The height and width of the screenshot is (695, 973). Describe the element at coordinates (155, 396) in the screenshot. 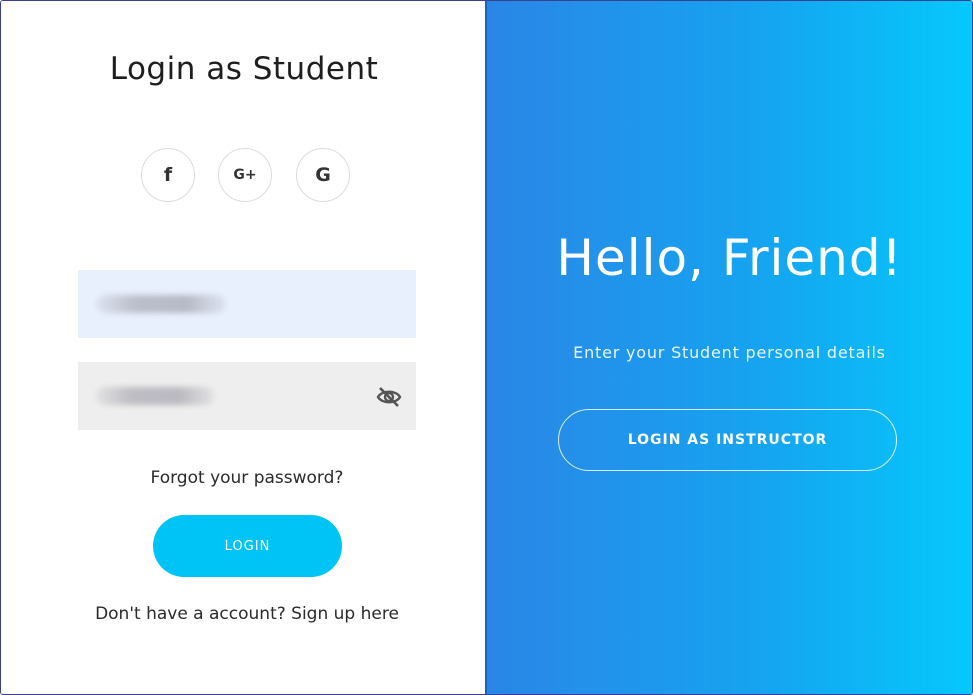

I see `password-value-redacted` at that location.